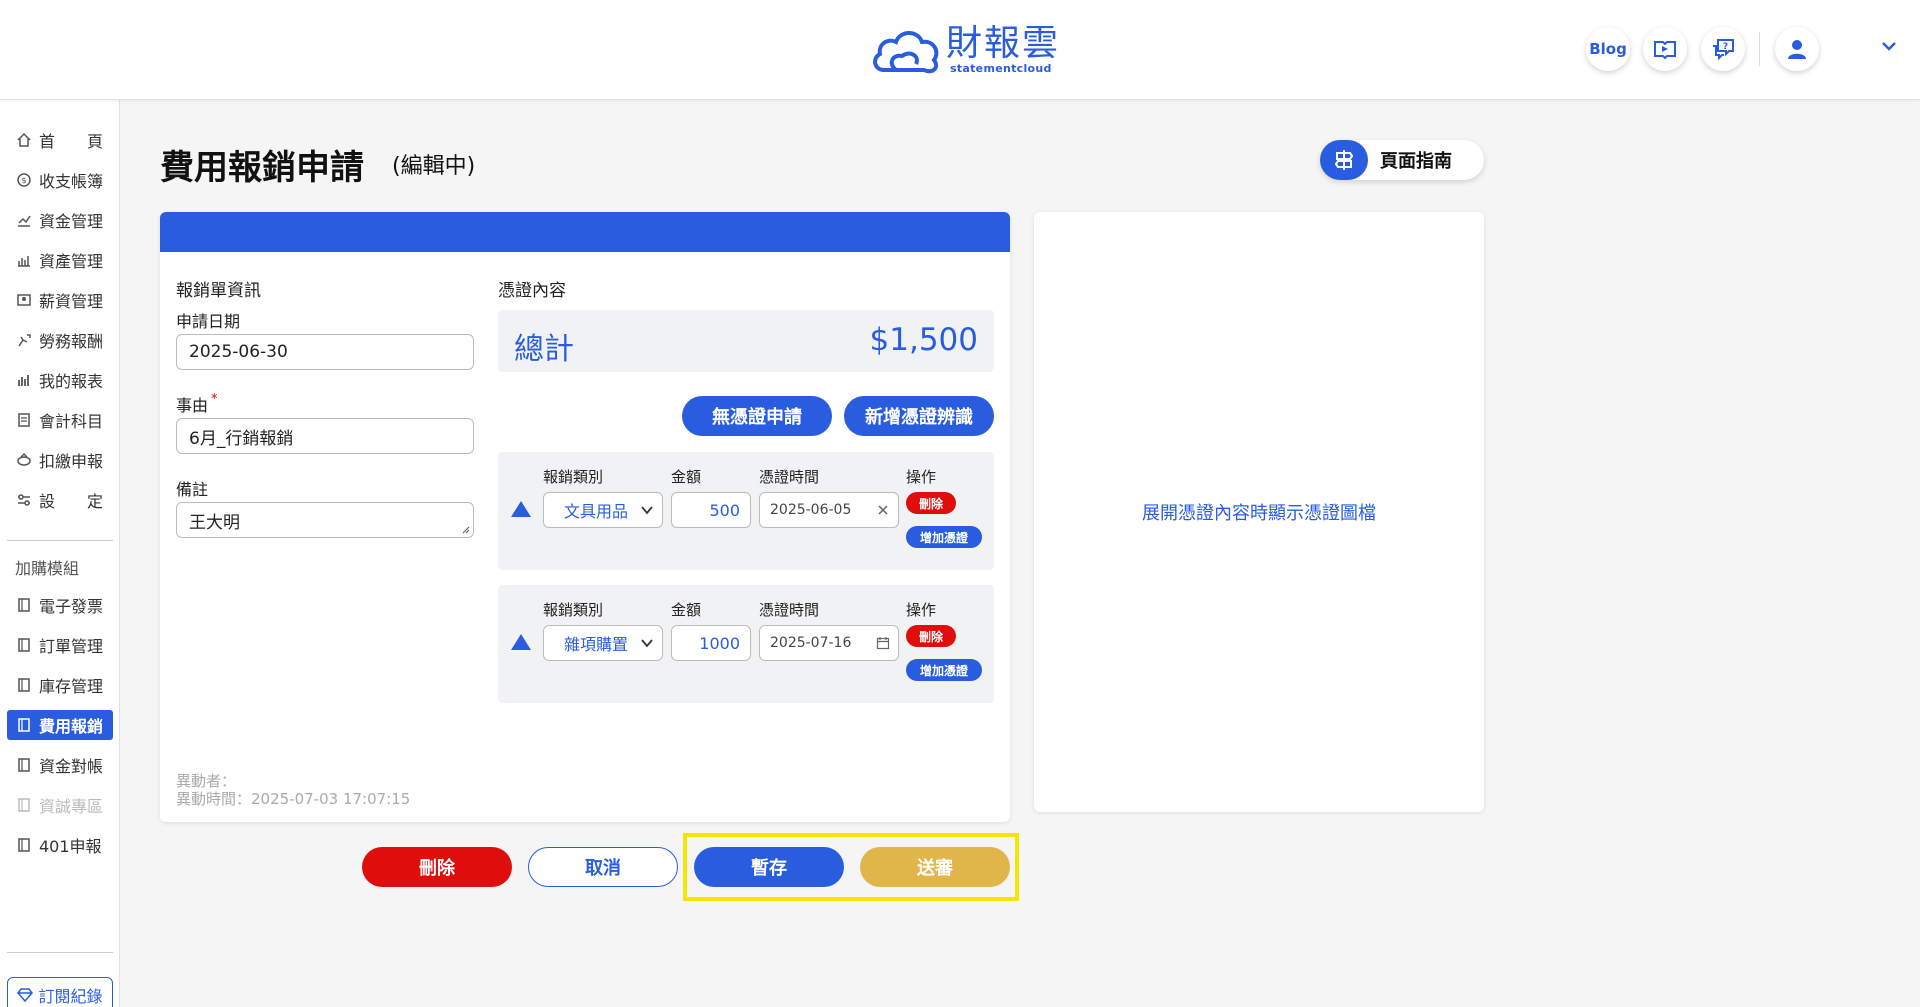 The image size is (1920, 1007). I want to click on sidebar-item-settings: 設 定, so click(60, 500).